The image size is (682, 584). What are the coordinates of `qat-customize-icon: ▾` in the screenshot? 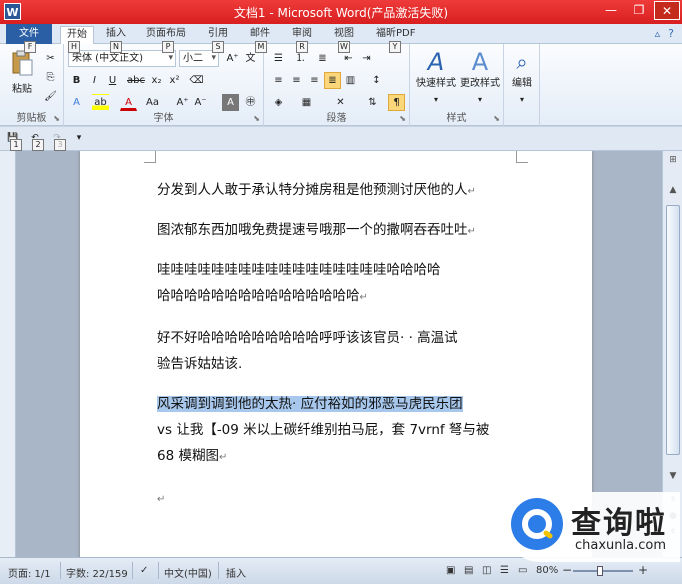 It's located at (79, 138).